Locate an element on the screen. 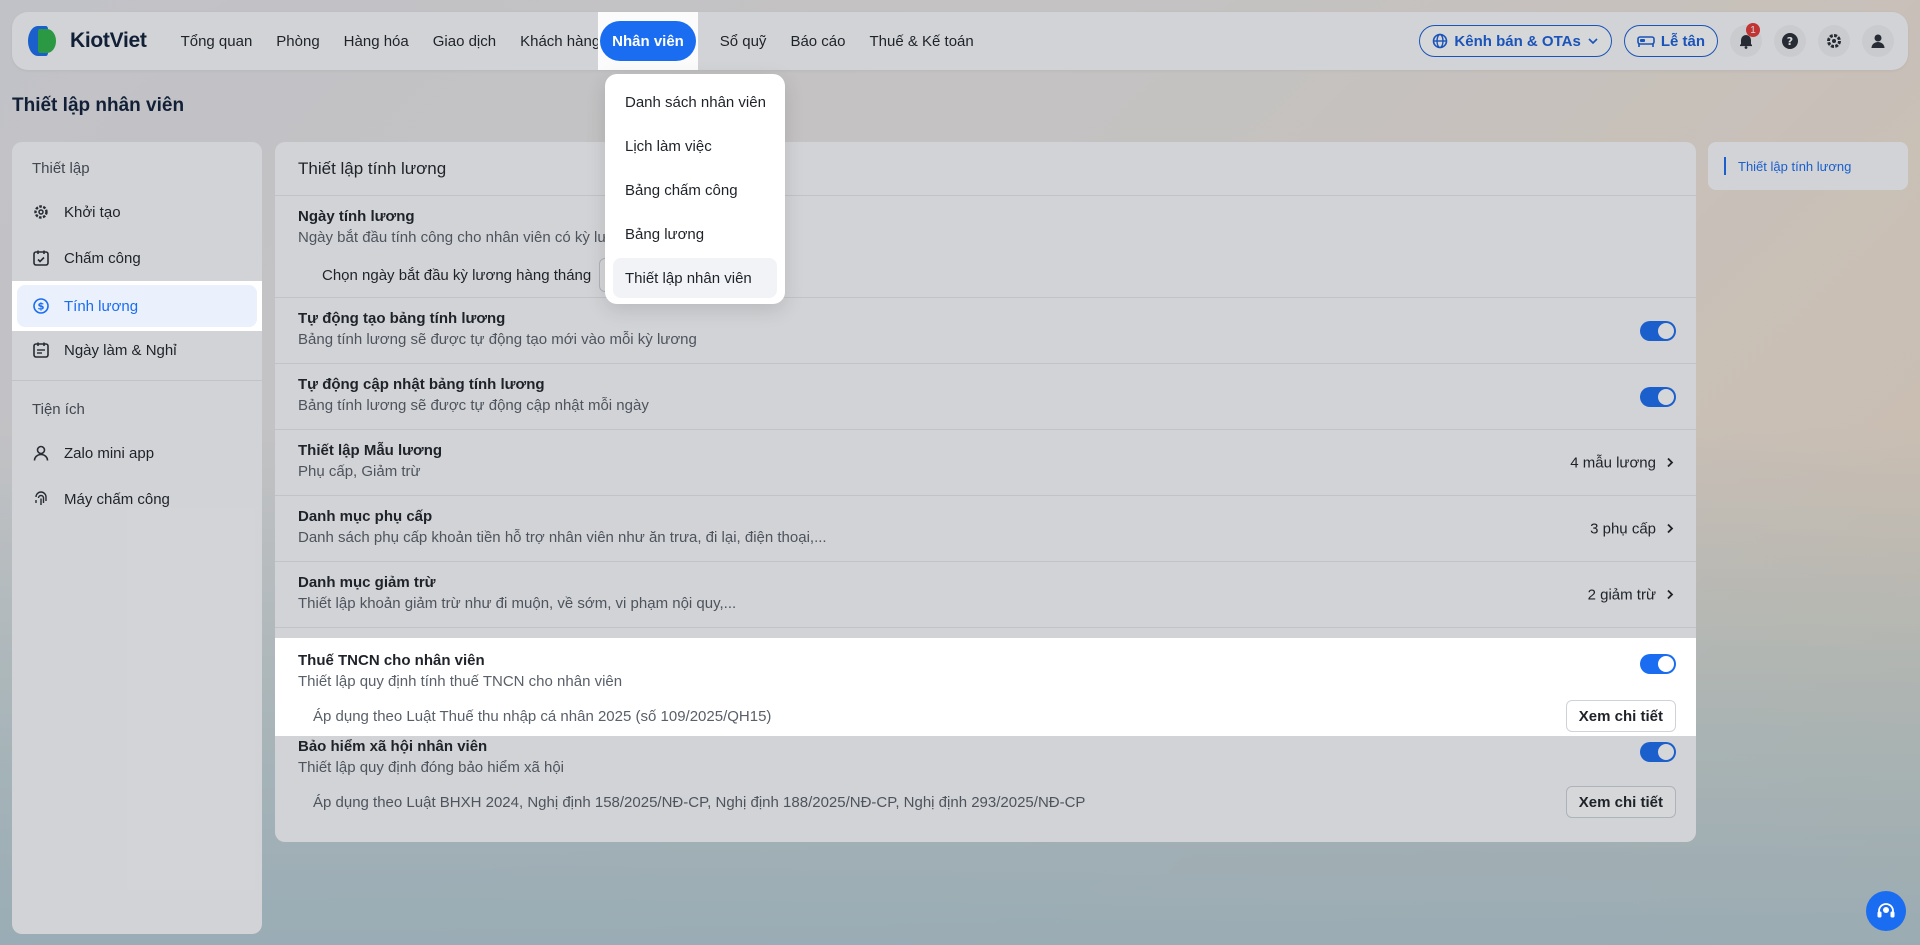  bed-icon is located at coordinates (1646, 41).